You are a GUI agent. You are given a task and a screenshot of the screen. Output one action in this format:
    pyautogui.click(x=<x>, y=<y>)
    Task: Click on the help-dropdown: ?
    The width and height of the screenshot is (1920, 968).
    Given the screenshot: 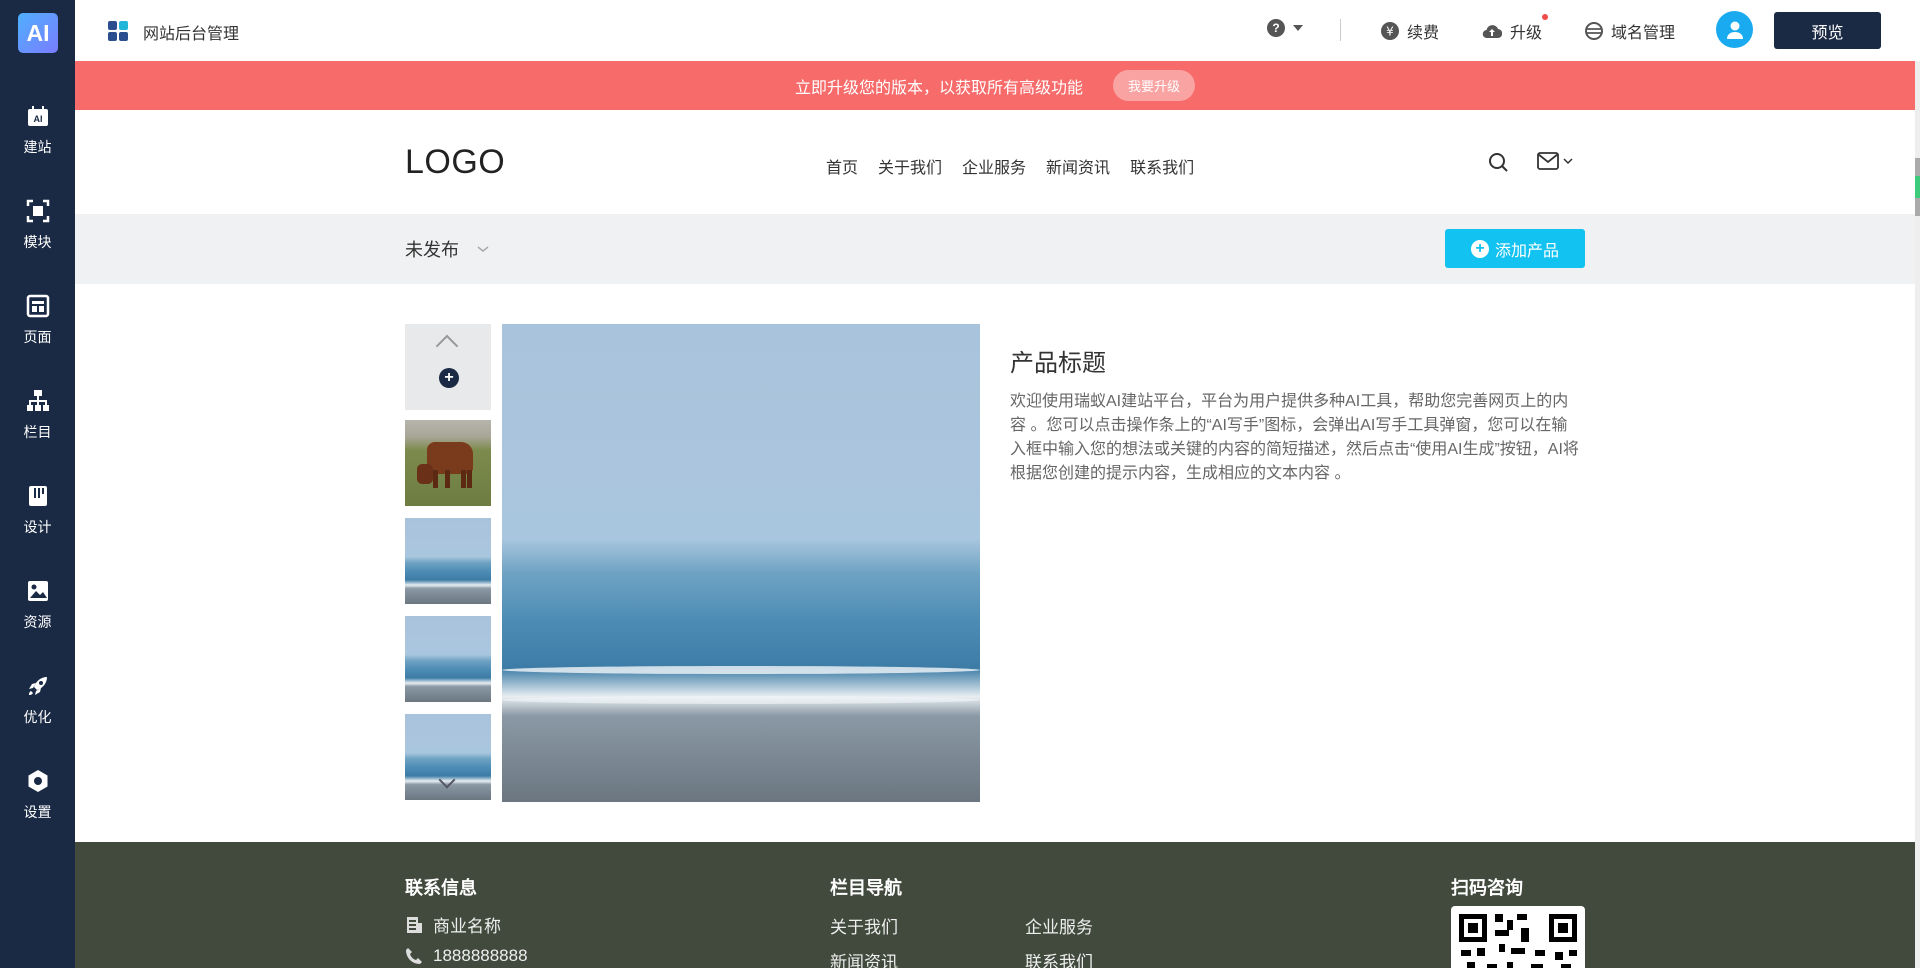 What is the action you would take?
    pyautogui.click(x=1285, y=28)
    